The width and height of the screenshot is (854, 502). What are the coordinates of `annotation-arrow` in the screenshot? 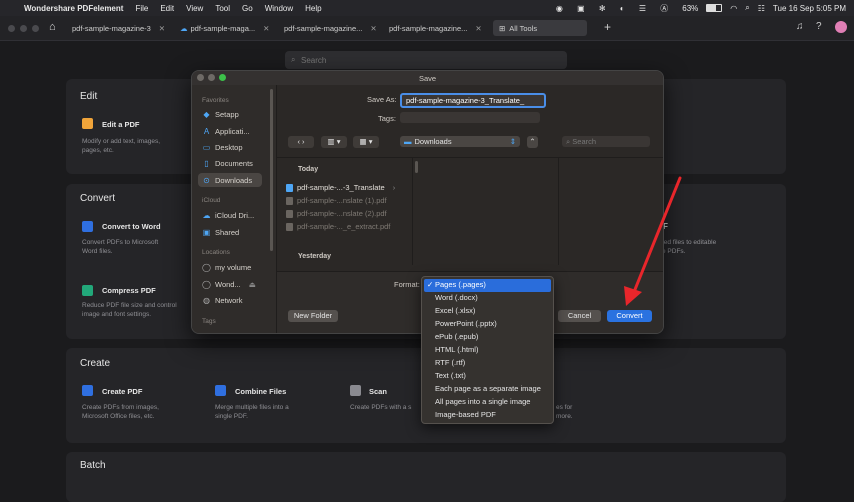 It's located at (653, 241).